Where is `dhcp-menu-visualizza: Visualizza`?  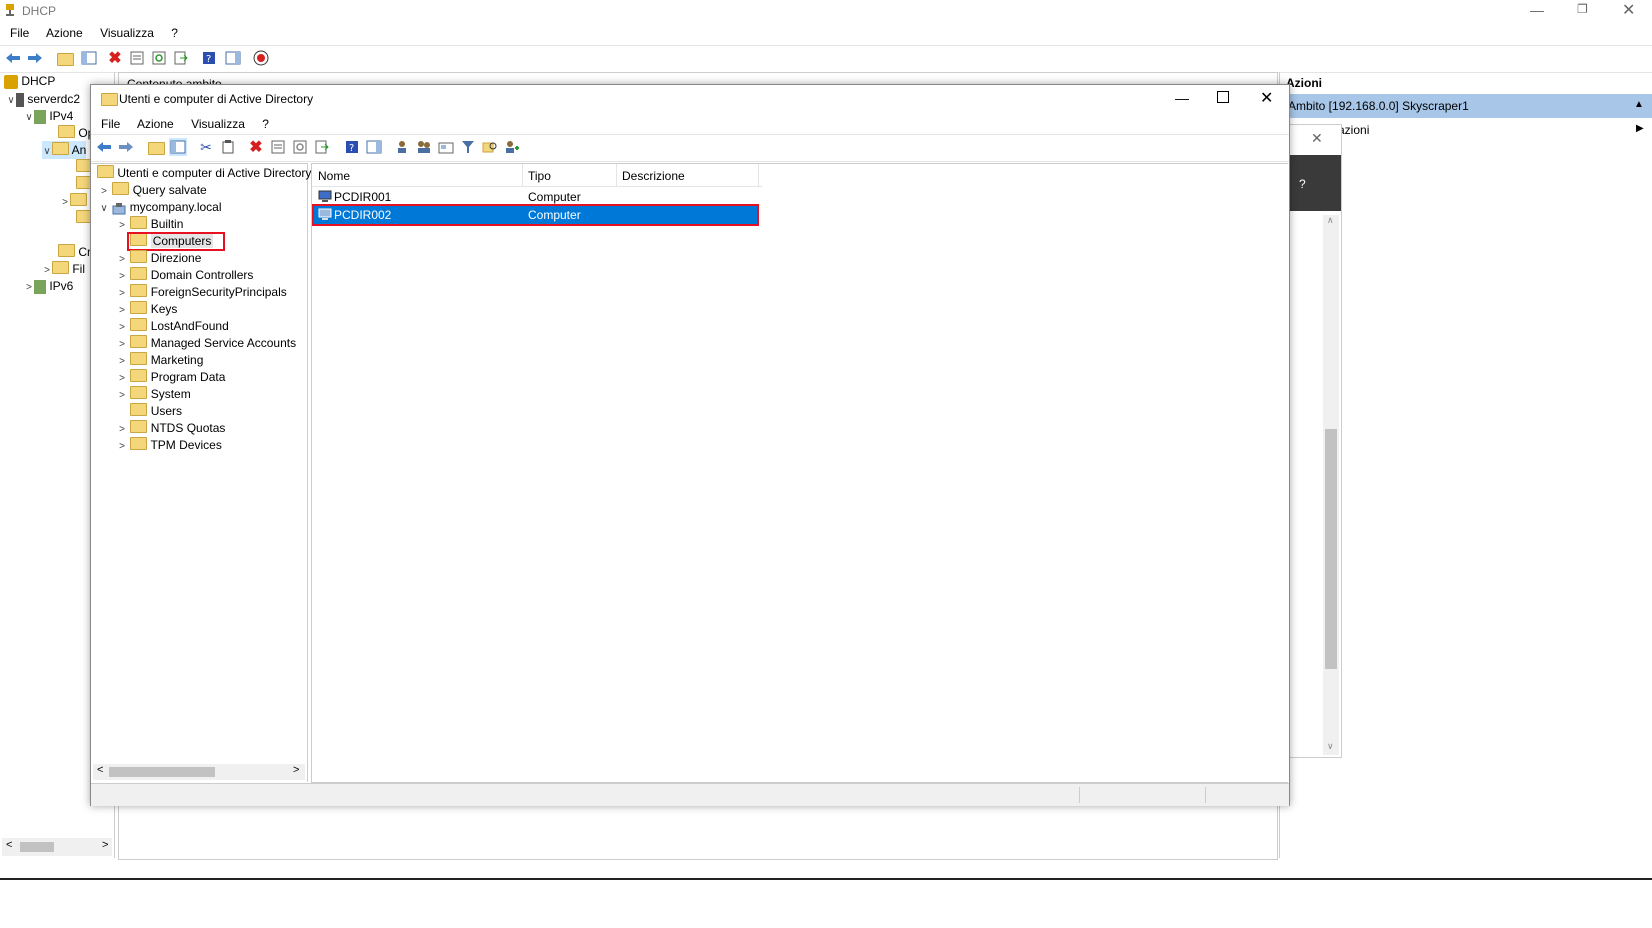 dhcp-menu-visualizza: Visualizza is located at coordinates (127, 33).